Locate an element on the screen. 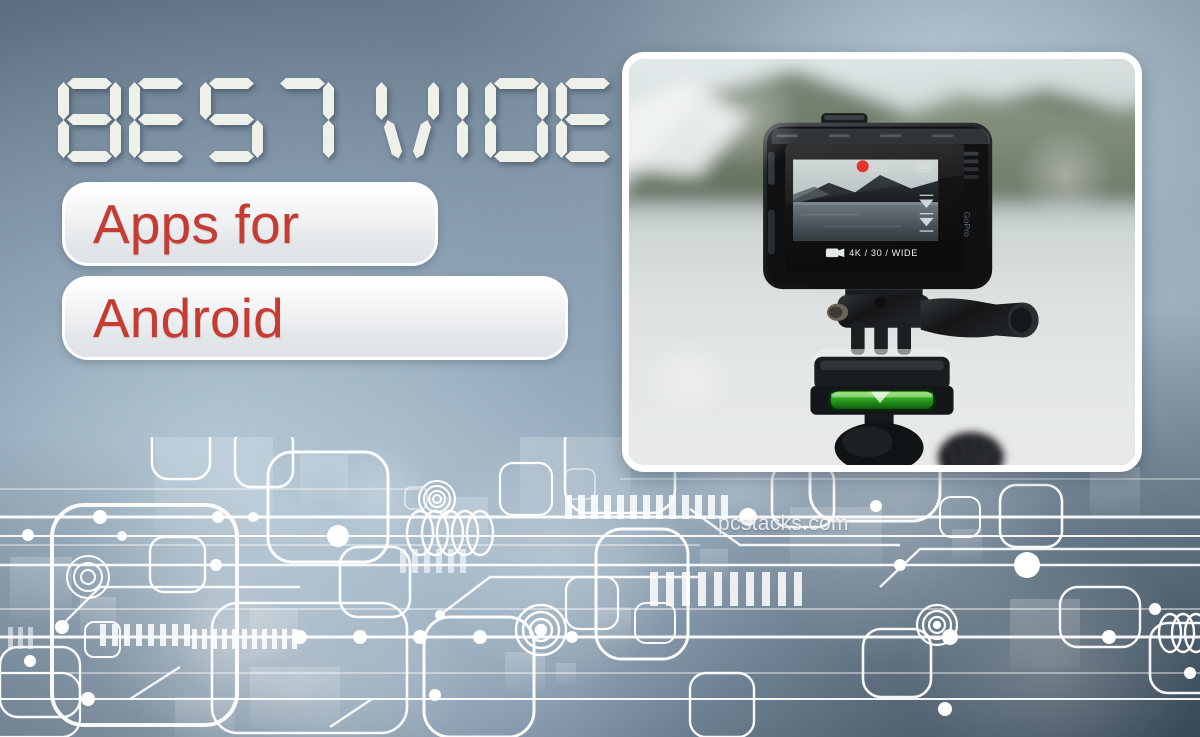  seg-char-V is located at coordinates (407, 120).